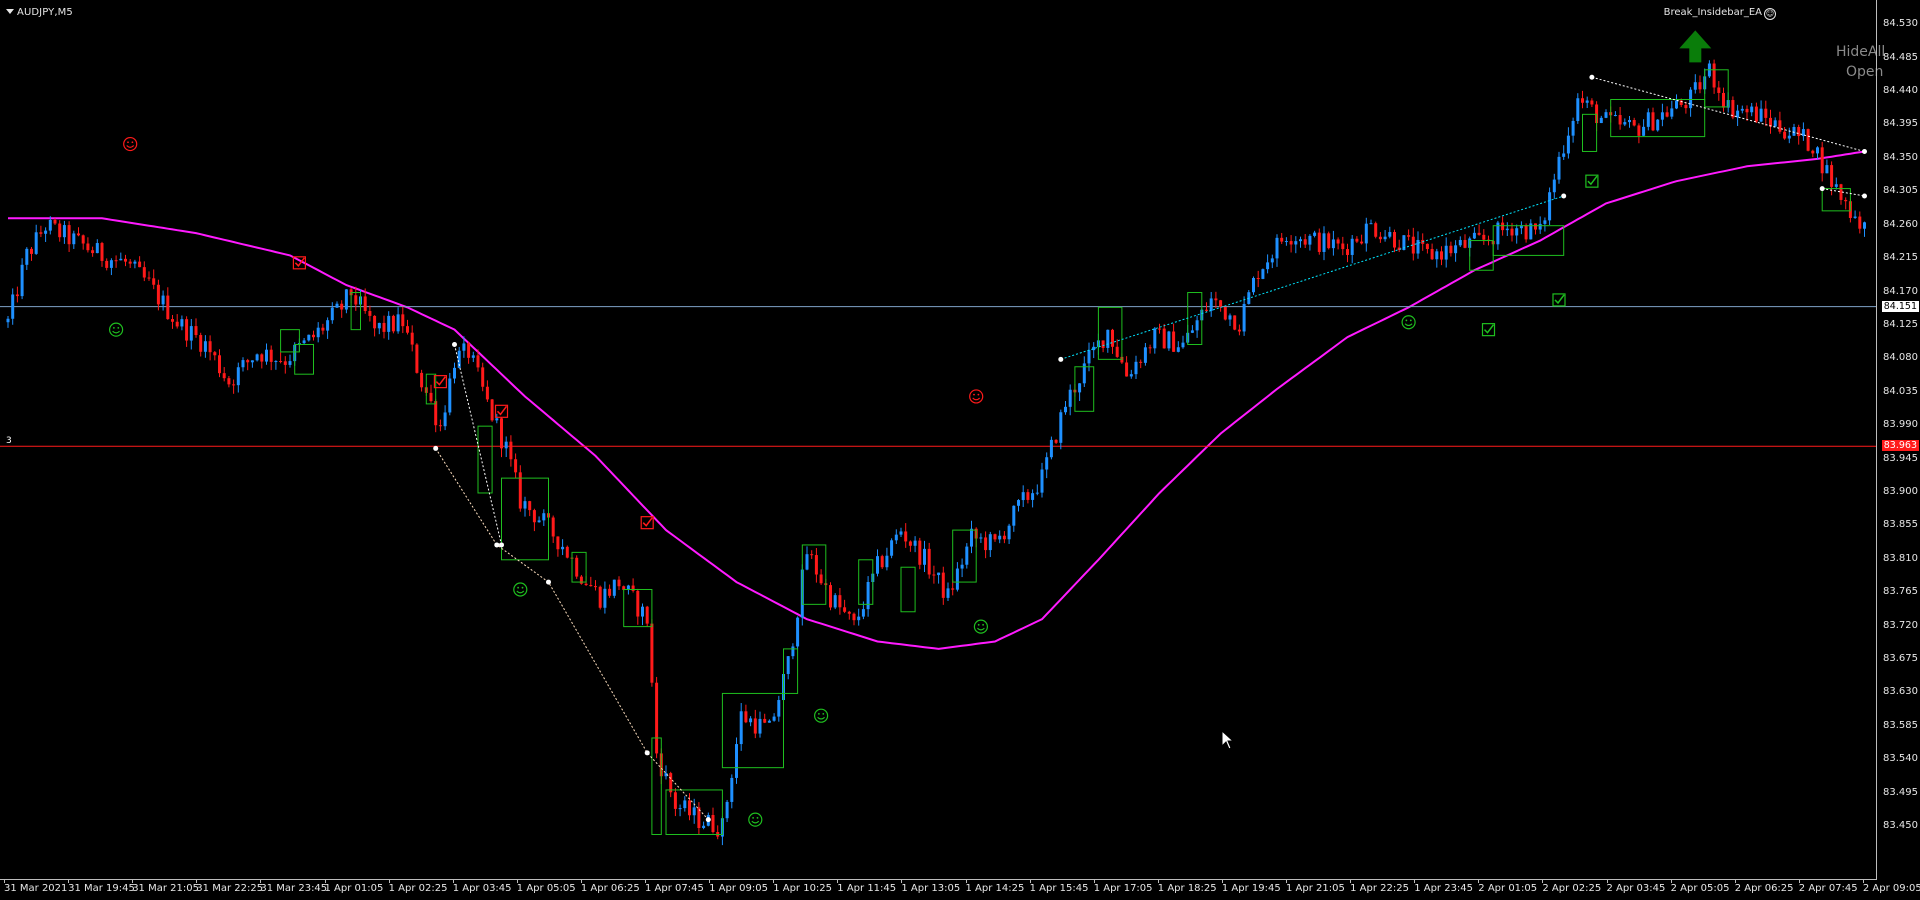 Image resolution: width=1920 pixels, height=900 pixels. Describe the element at coordinates (230, 886) in the screenshot. I see `time-tick: 31 Mar 22:25` at that location.